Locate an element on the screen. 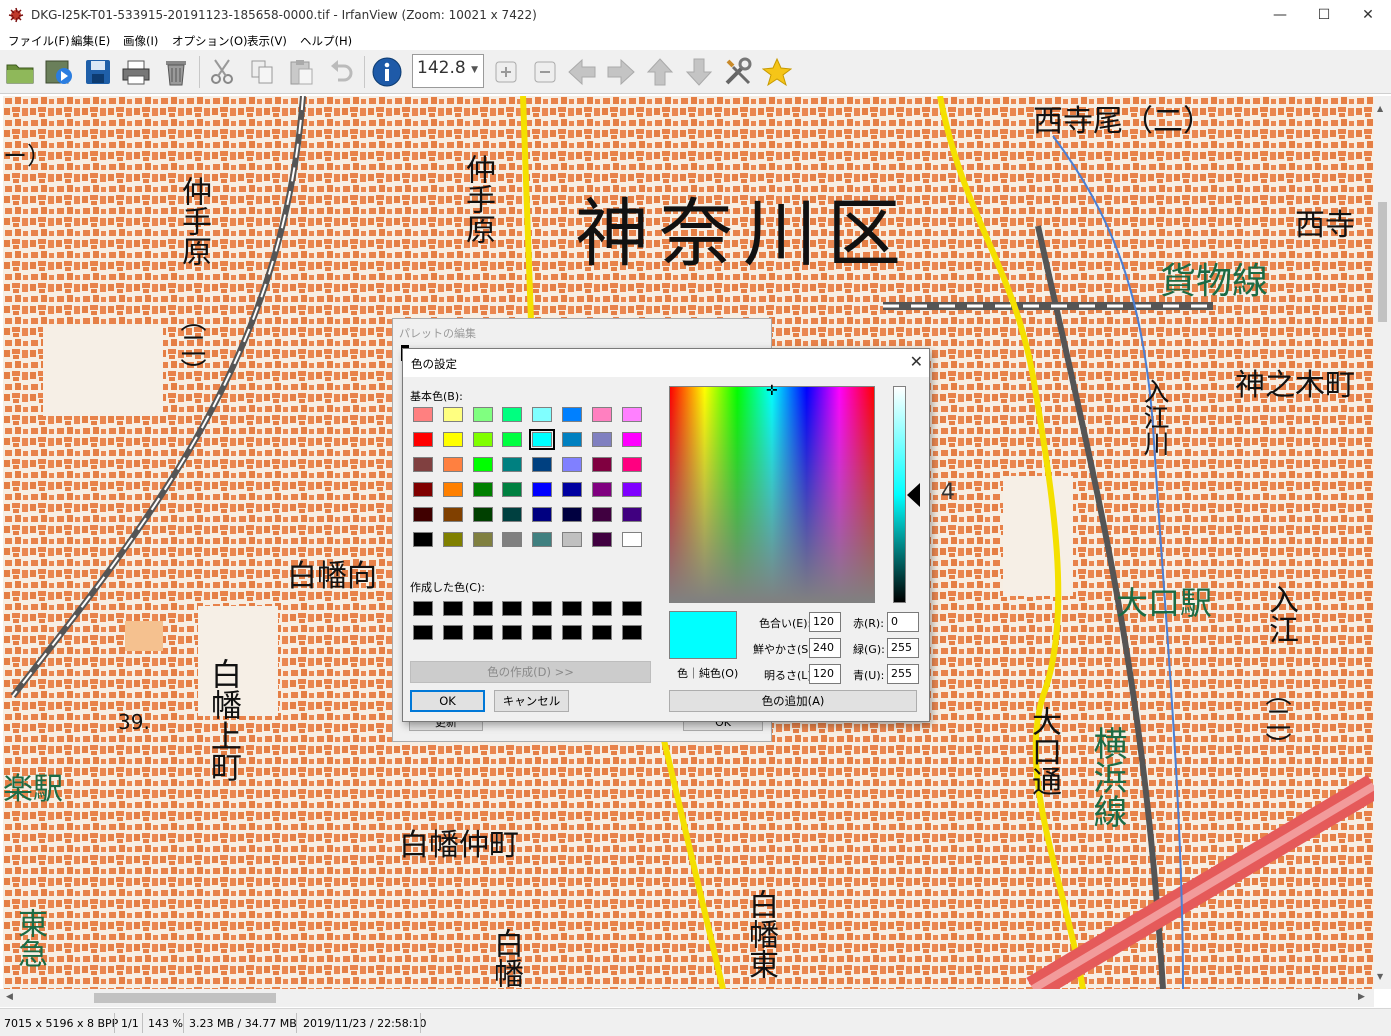  next-arrow-icon is located at coordinates (621, 72).